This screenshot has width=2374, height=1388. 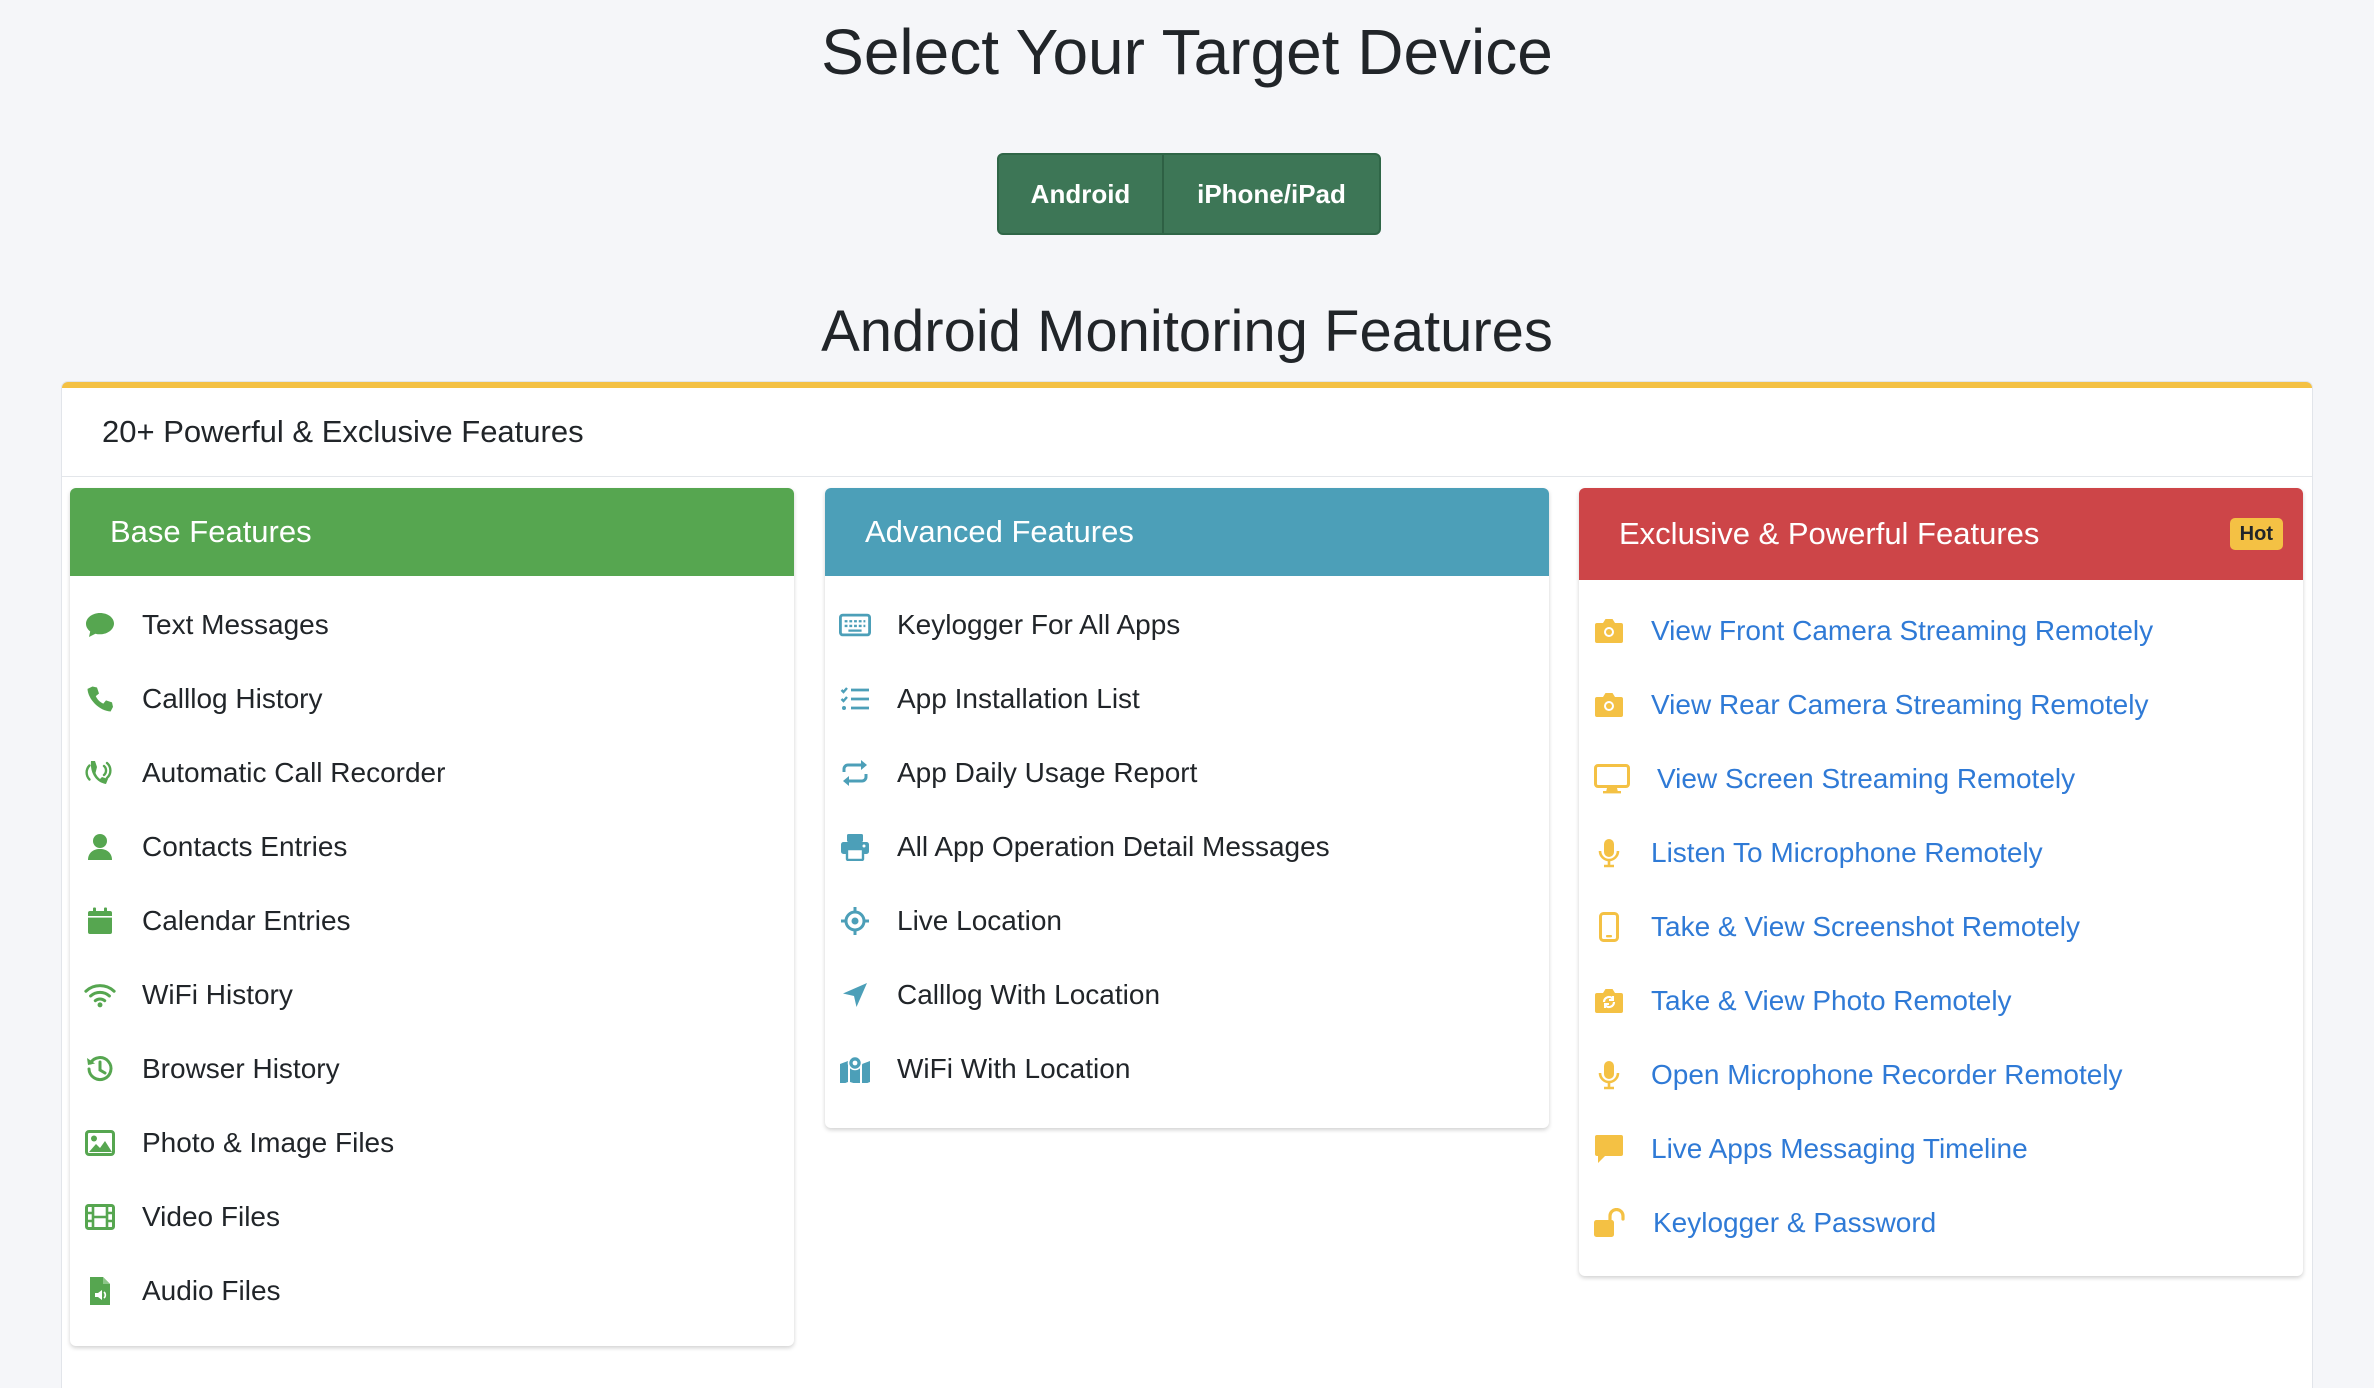 I want to click on feature-label: Calllog History, so click(x=232, y=698).